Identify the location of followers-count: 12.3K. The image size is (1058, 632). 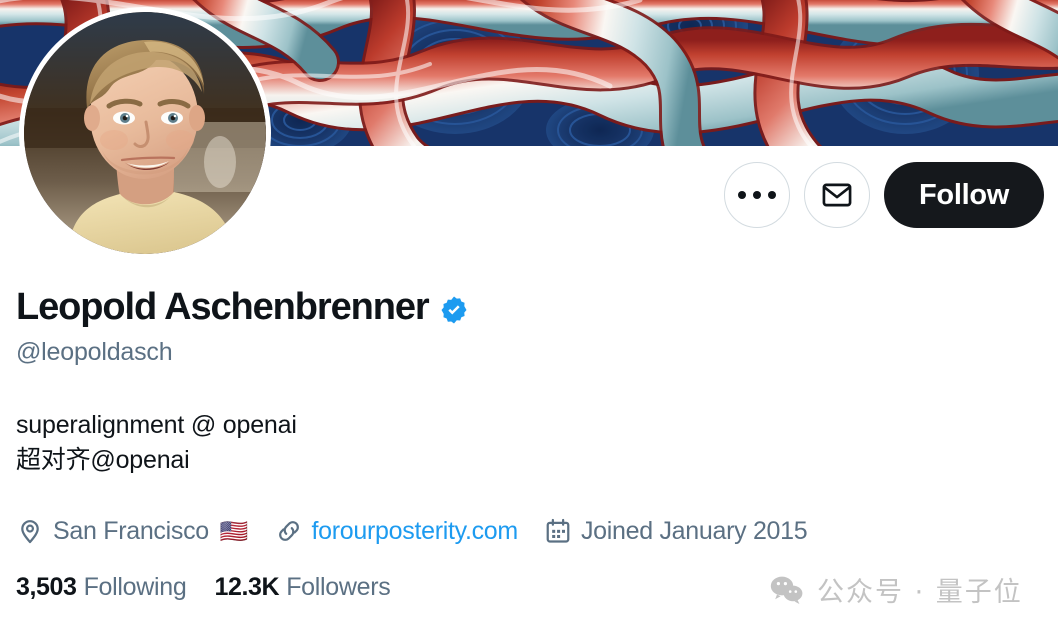
(247, 586).